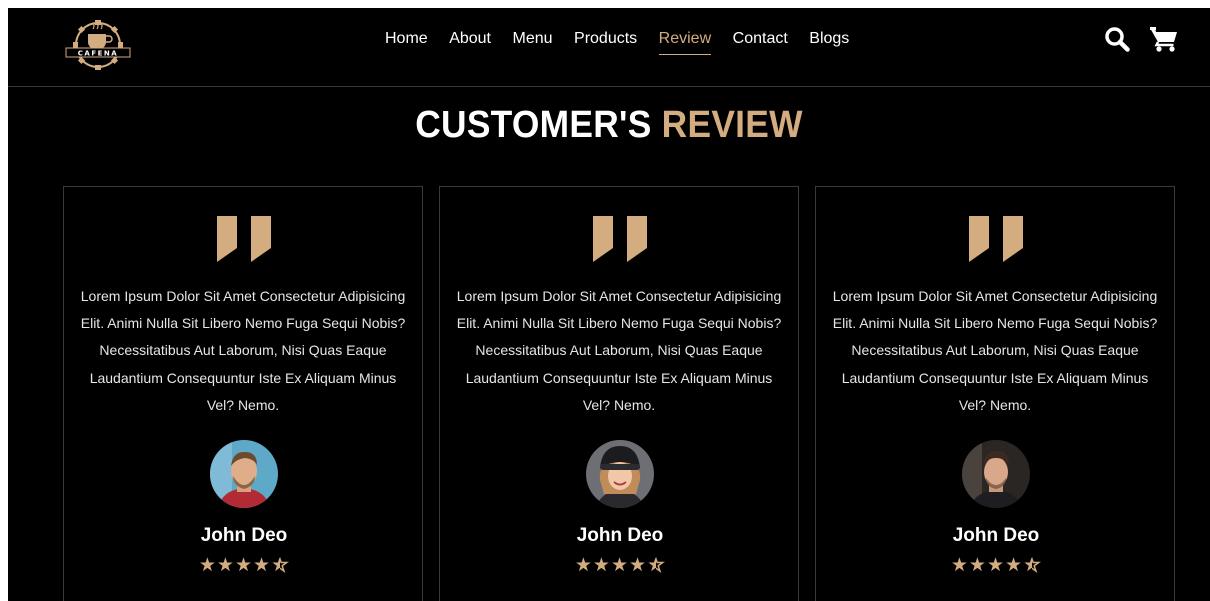  Describe the element at coordinates (406, 42) in the screenshot. I see `nav-home: Home` at that location.